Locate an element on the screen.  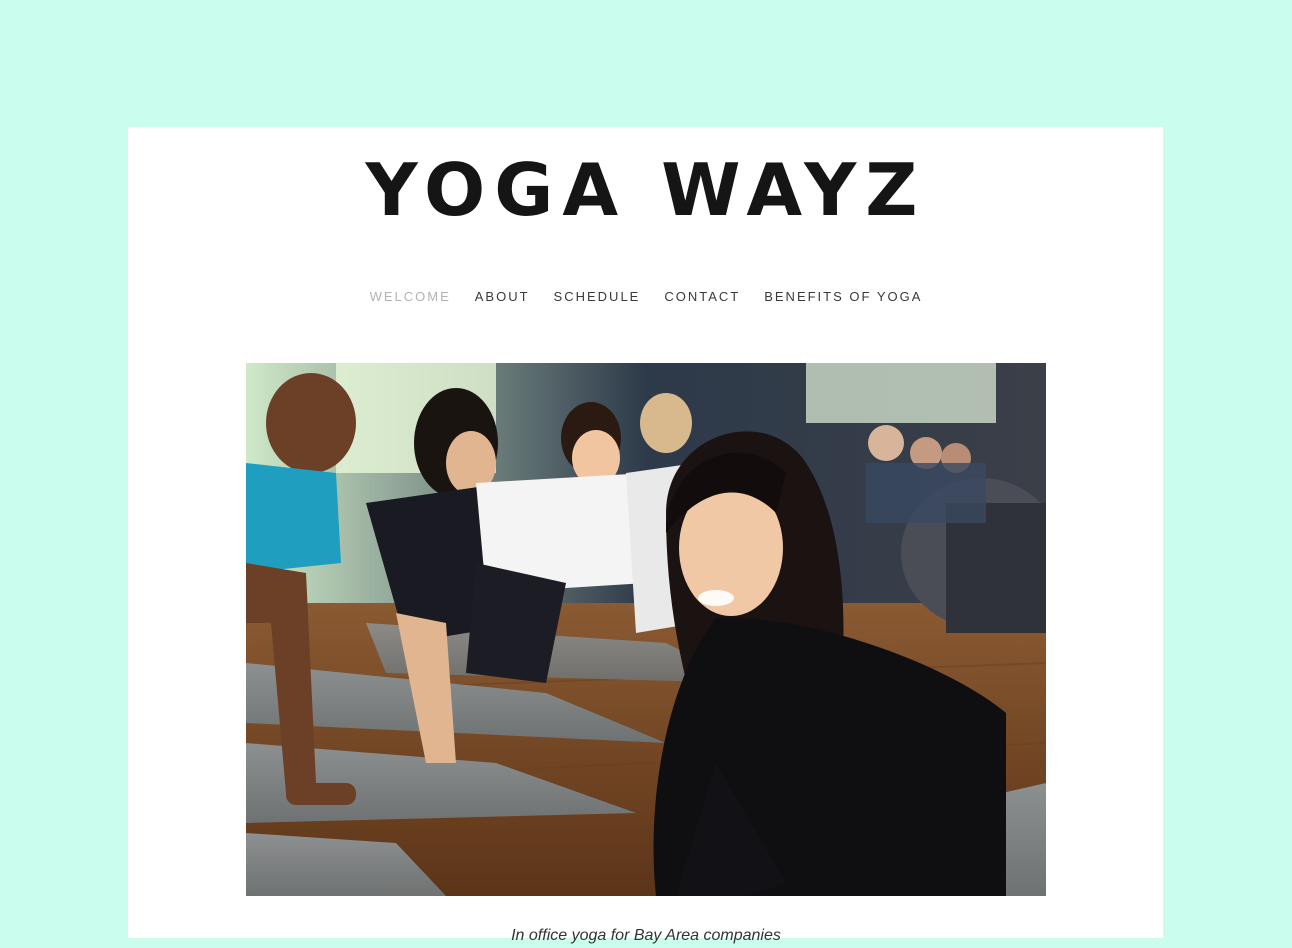
nav-welcome: WELCOME is located at coordinates (410, 297).